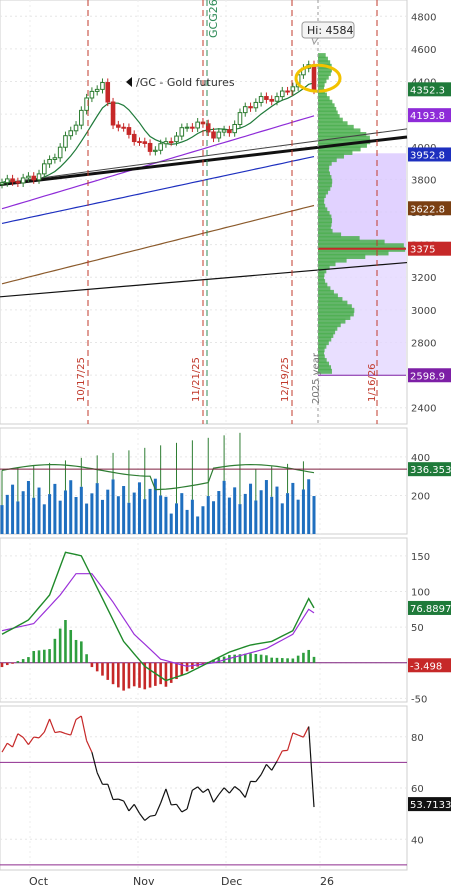 The width and height of the screenshot is (451, 891). What do you see at coordinates (372, 382) in the screenshot?
I see `date-marker-jan16: 1/16/26` at bounding box center [372, 382].